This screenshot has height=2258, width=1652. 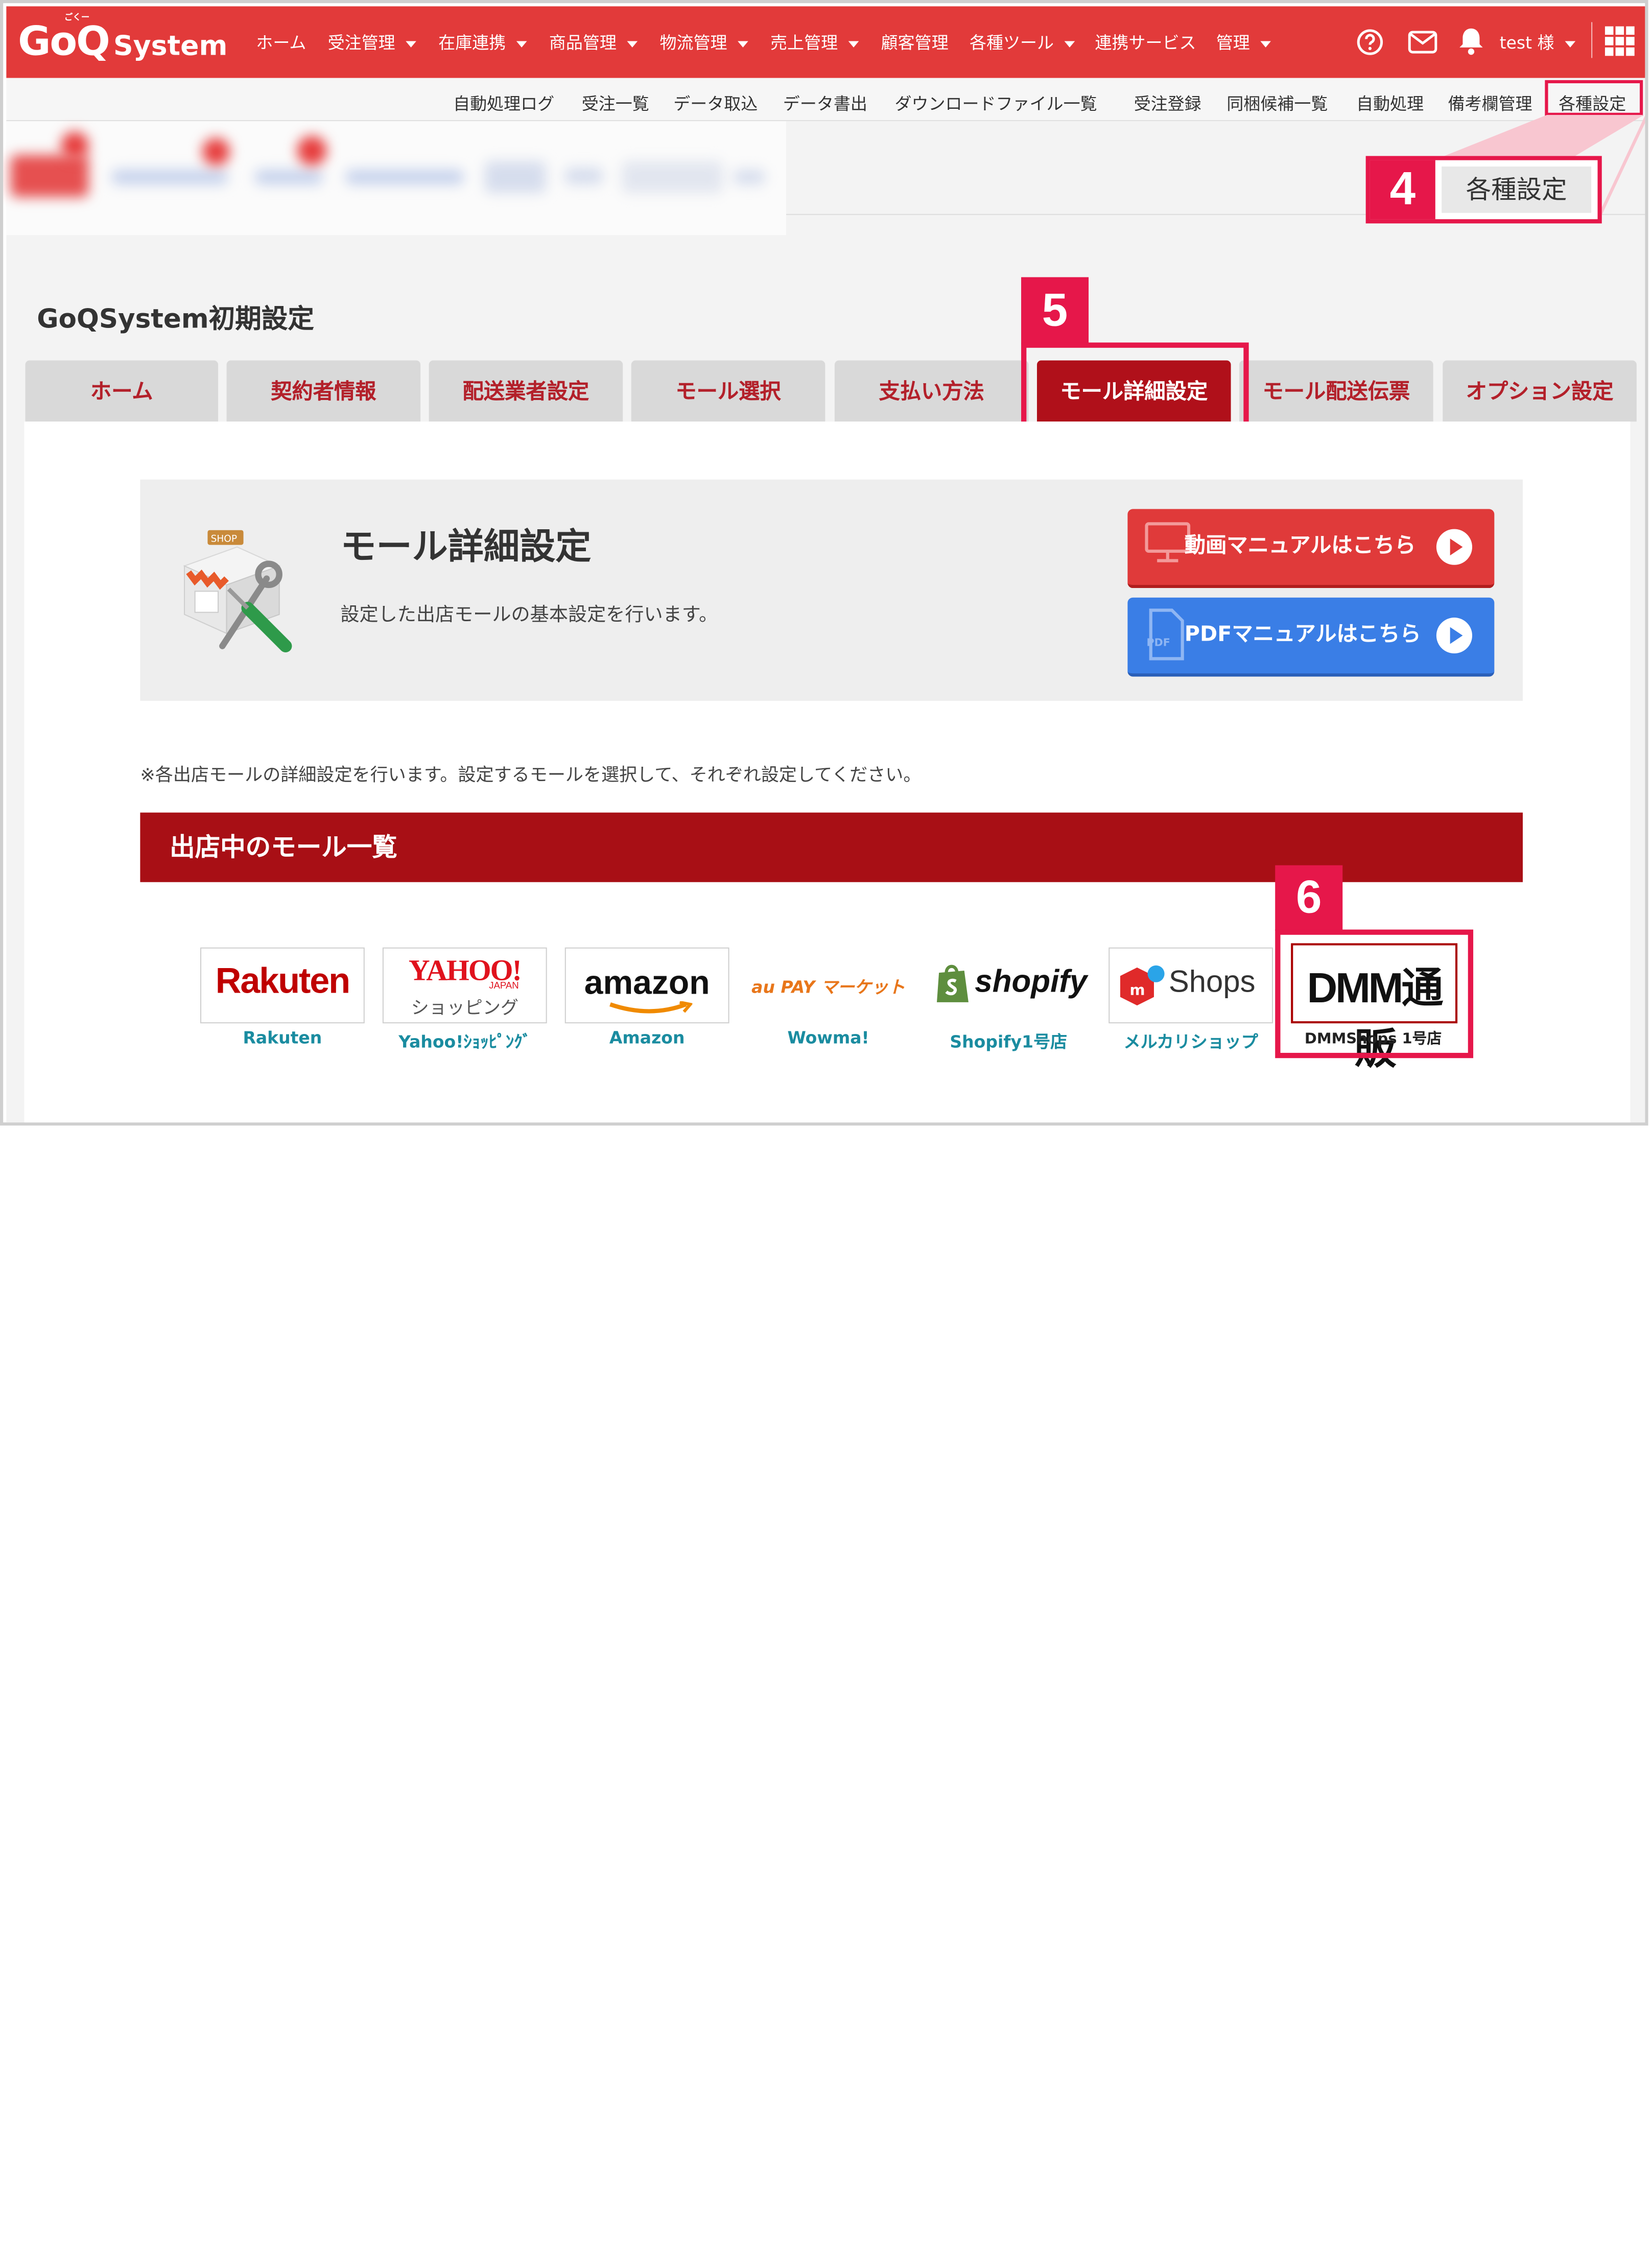 What do you see at coordinates (282, 1037) in the screenshot?
I see `mall-label-rakuten: Rakuten` at bounding box center [282, 1037].